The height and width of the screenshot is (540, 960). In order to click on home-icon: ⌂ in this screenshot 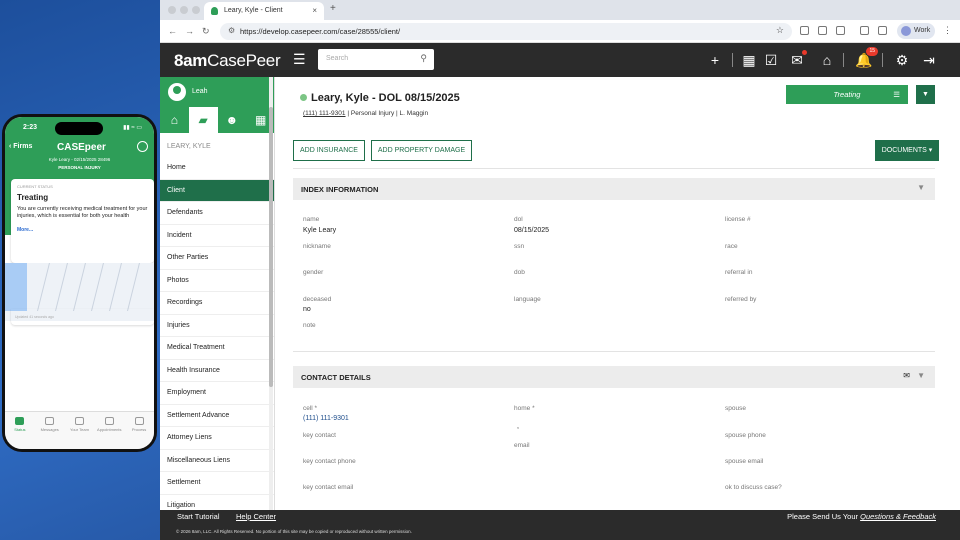, I will do `click(174, 120)`.